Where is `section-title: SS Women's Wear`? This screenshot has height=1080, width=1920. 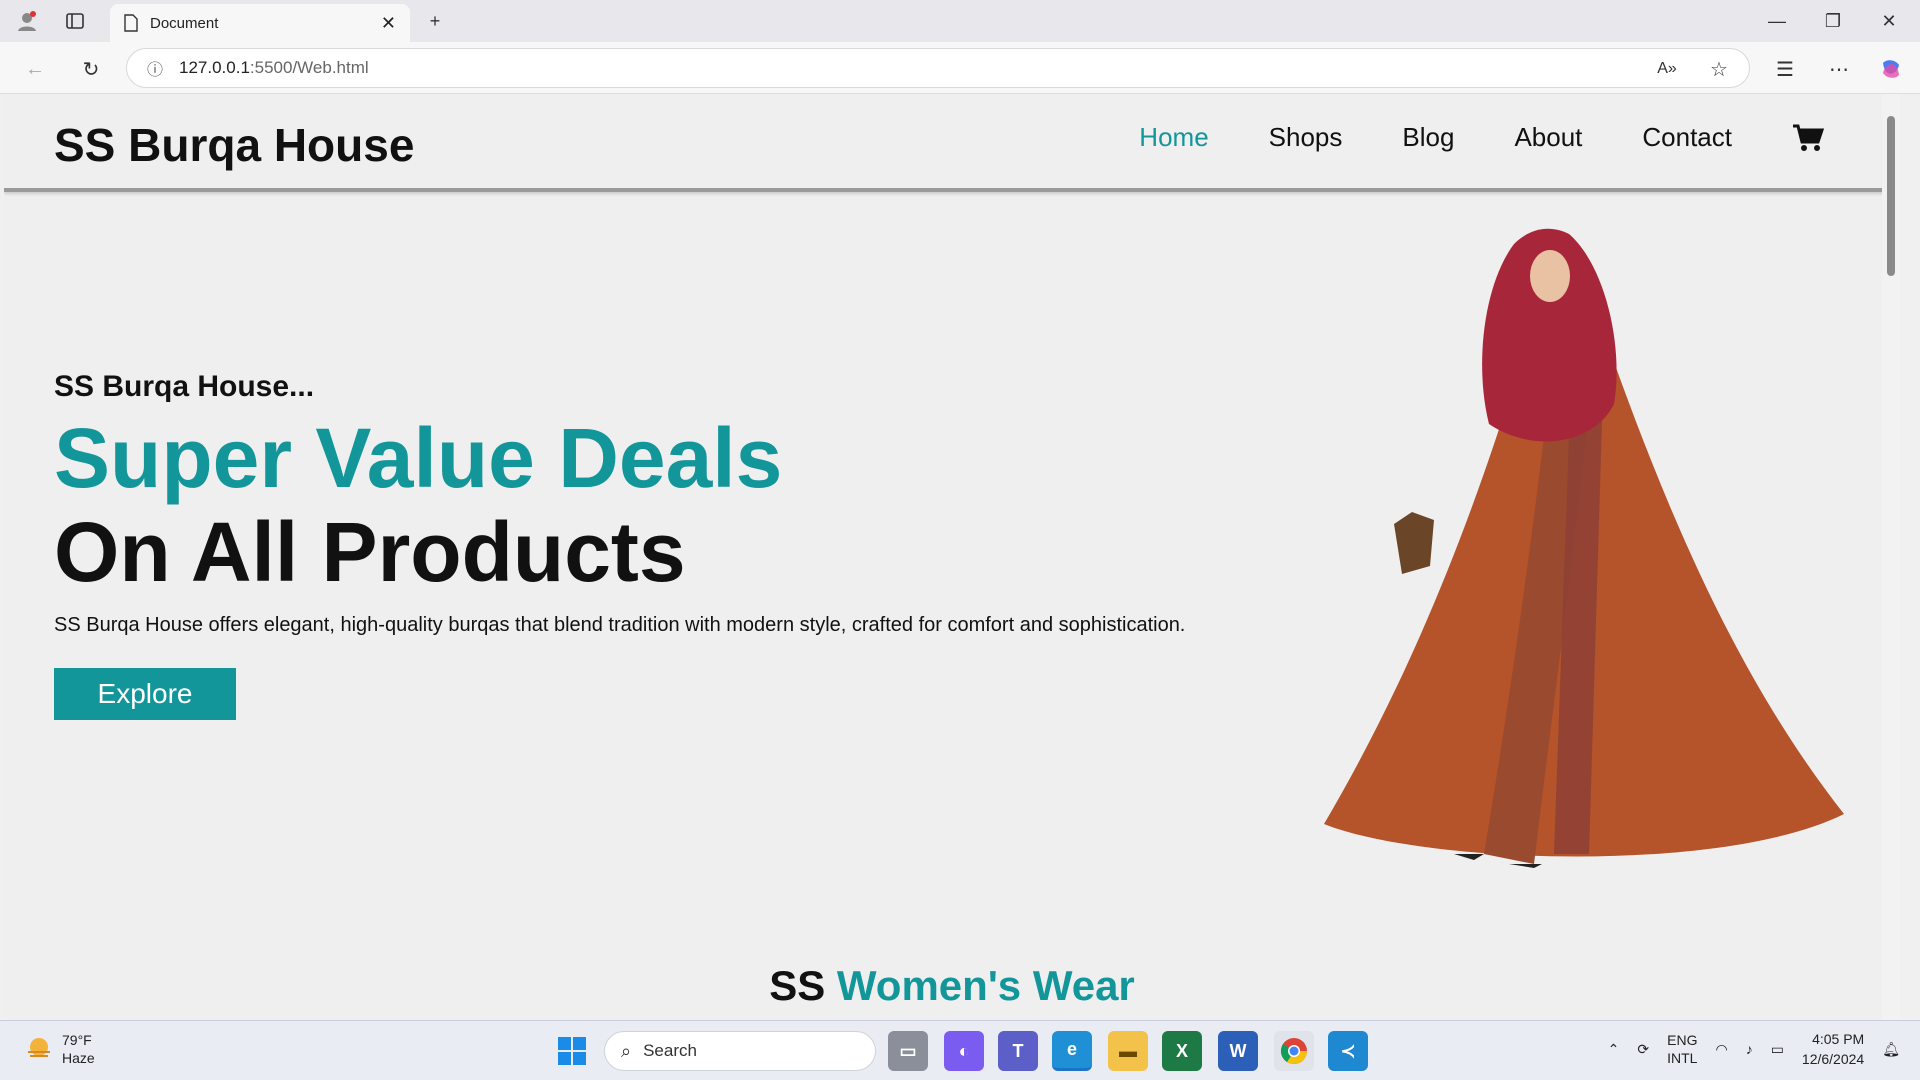
section-title: SS Women's Wear is located at coordinates (952, 986).